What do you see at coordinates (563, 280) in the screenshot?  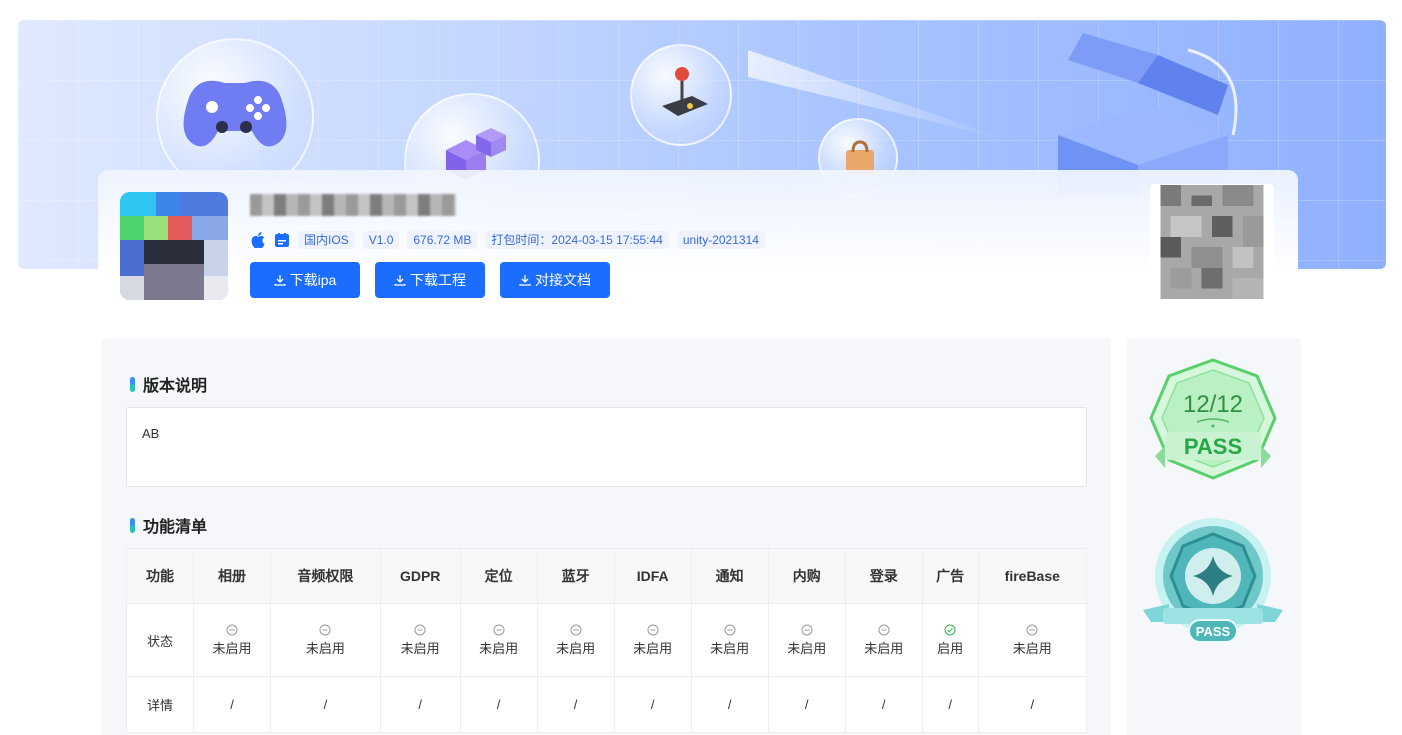 I see `docs-label: 对接文档` at bounding box center [563, 280].